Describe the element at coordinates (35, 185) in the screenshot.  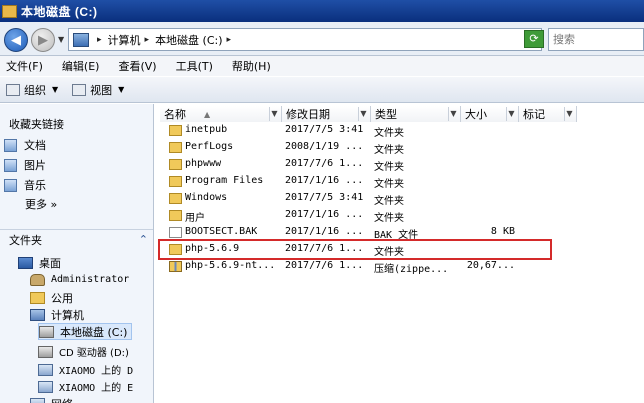
I see `favorite-label: 音乐` at that location.